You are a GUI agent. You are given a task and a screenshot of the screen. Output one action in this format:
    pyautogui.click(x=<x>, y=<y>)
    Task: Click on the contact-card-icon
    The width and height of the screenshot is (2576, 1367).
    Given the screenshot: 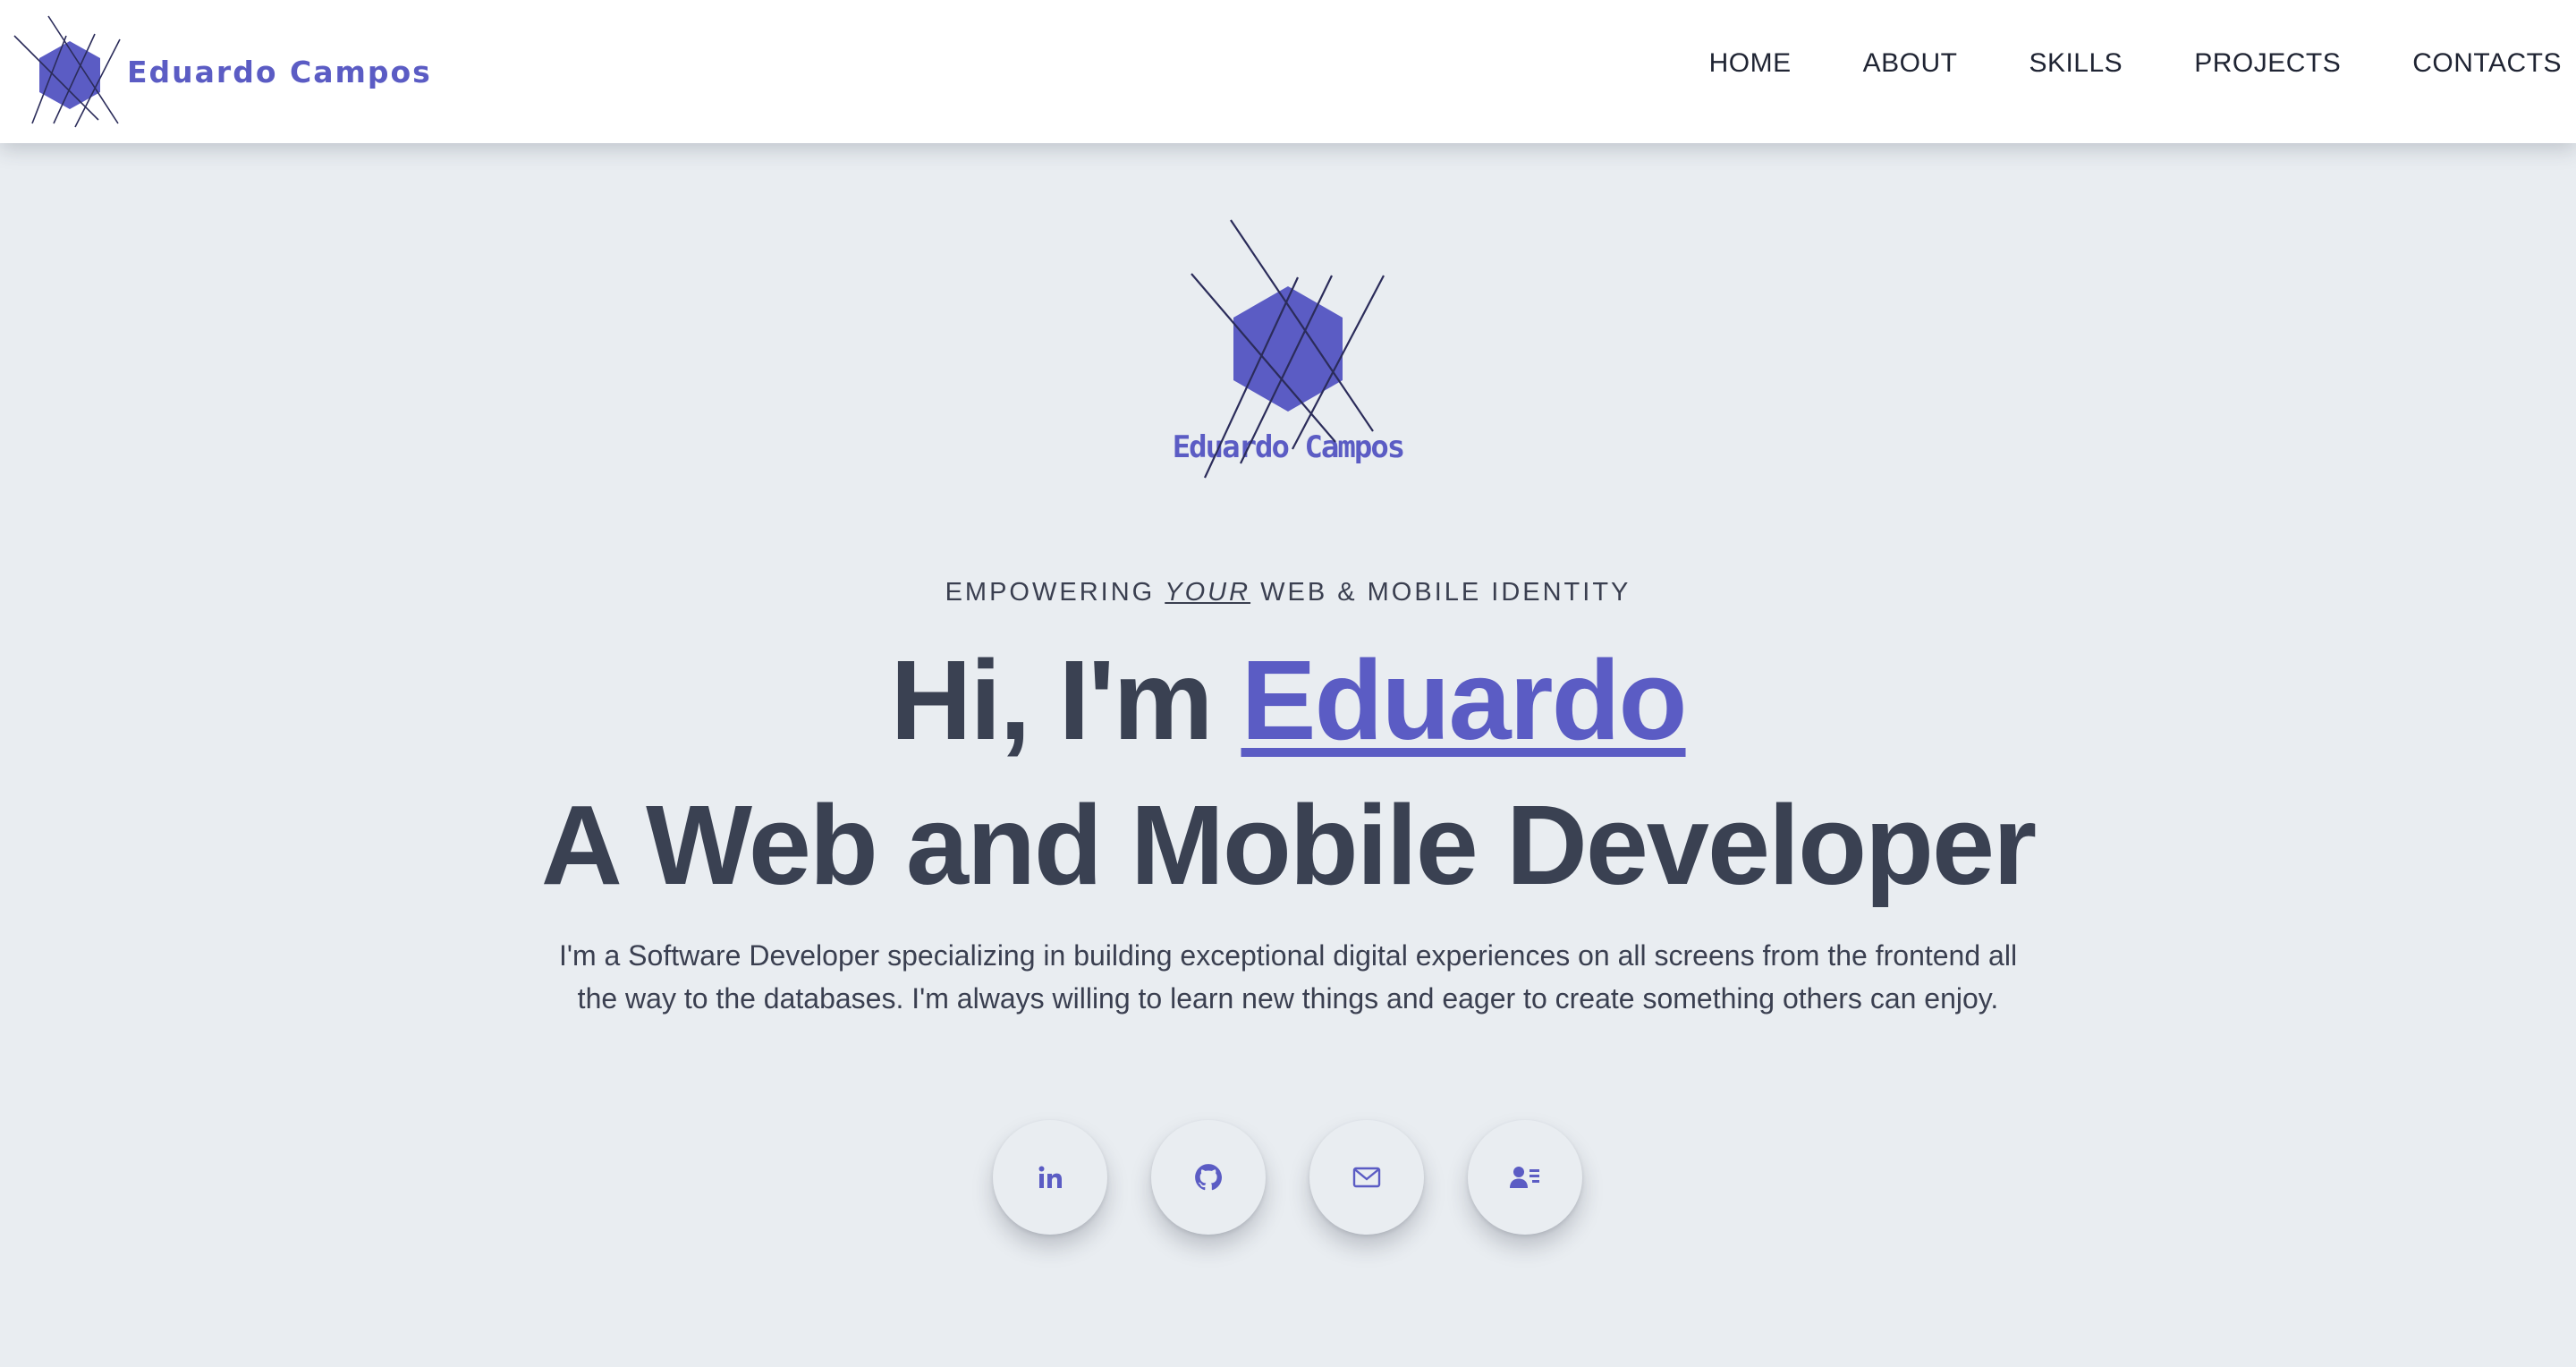 What is the action you would take?
    pyautogui.click(x=1524, y=1177)
    